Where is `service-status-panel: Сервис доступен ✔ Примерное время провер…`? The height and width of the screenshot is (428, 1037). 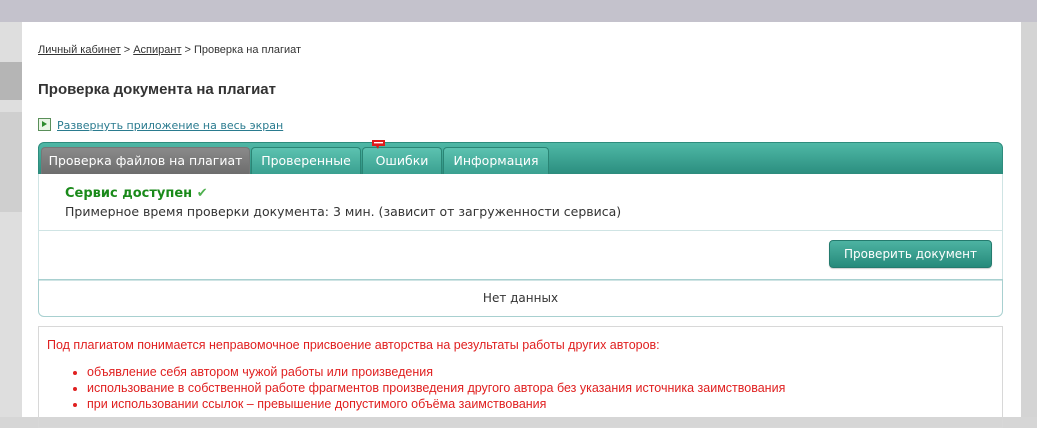
service-status-panel: Сервис доступен ✔ Примерное время провер… is located at coordinates (520, 202).